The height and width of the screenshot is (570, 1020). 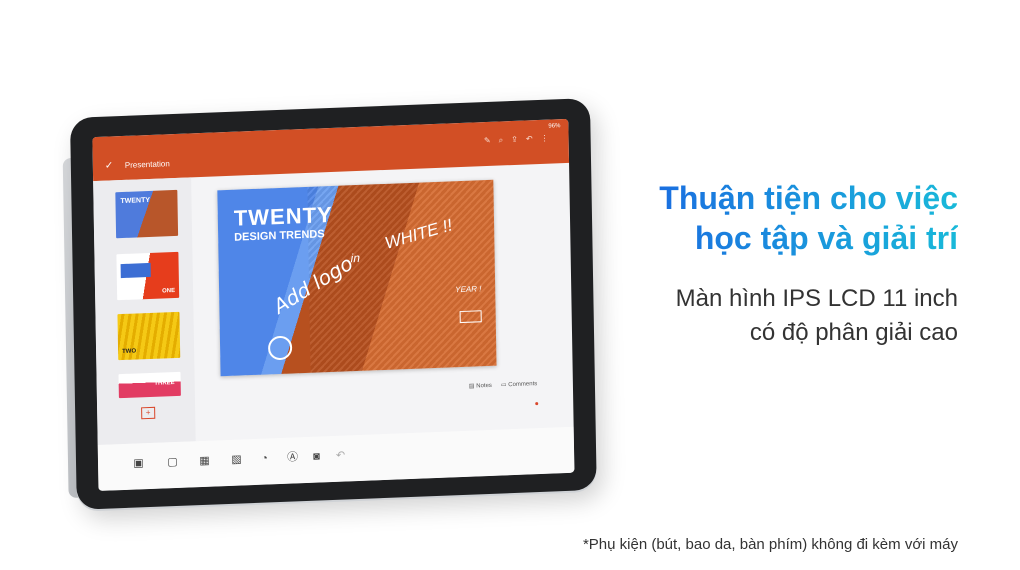 I want to click on thumbnail-1: TWENTY, so click(x=147, y=214).